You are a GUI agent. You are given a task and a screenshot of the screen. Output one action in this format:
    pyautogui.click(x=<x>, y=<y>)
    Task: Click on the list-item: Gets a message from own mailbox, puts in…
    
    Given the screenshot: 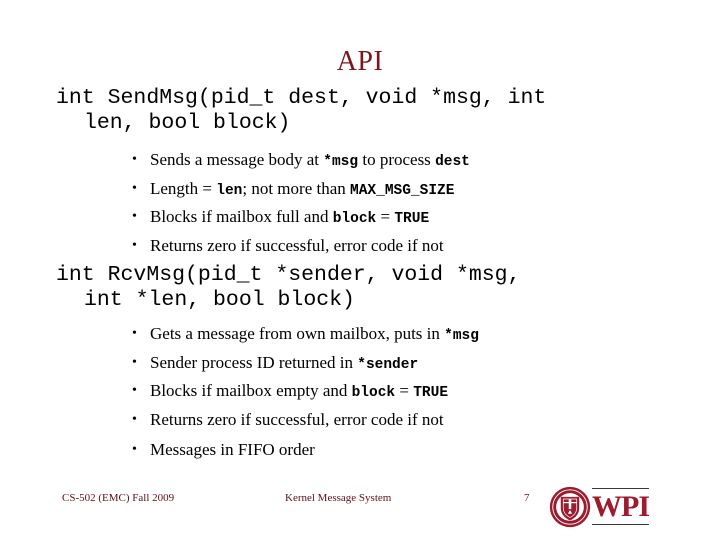 What is the action you would take?
    pyautogui.click(x=391, y=335)
    